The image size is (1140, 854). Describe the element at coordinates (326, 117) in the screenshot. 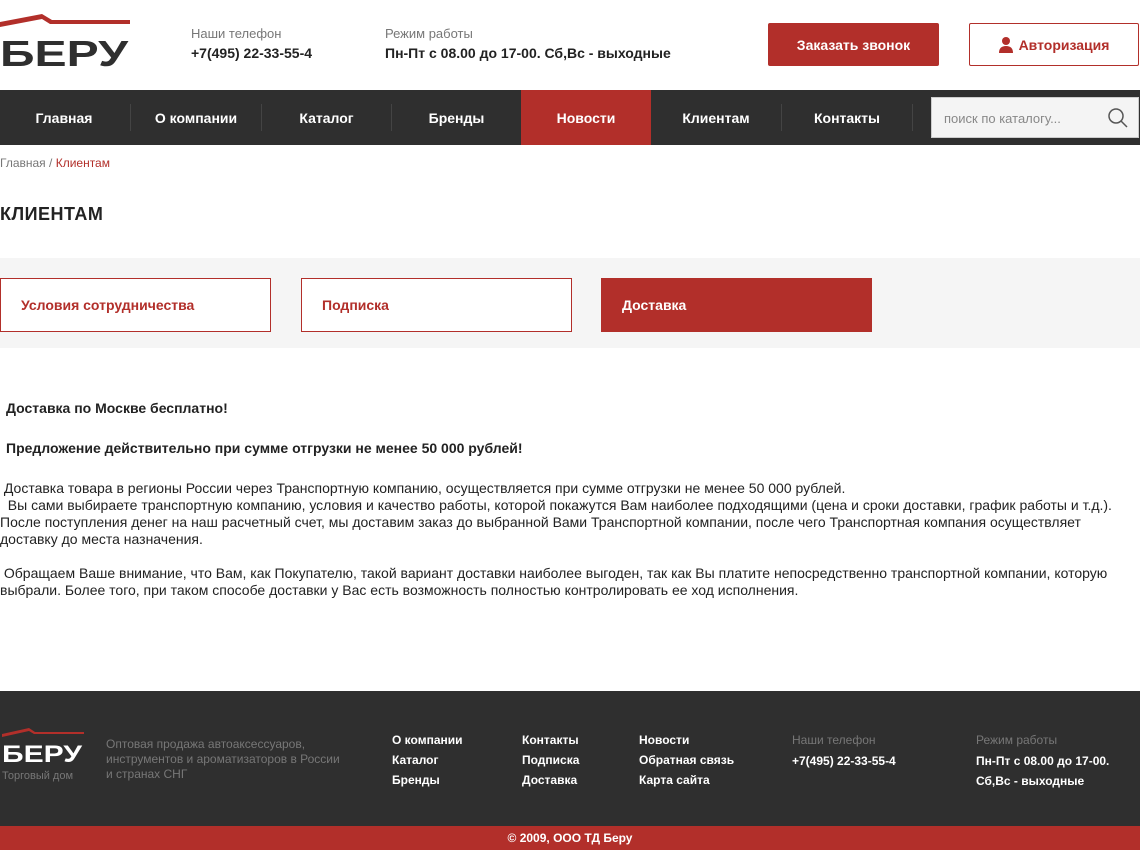

I see `nav-item-catalog: Каталог` at that location.